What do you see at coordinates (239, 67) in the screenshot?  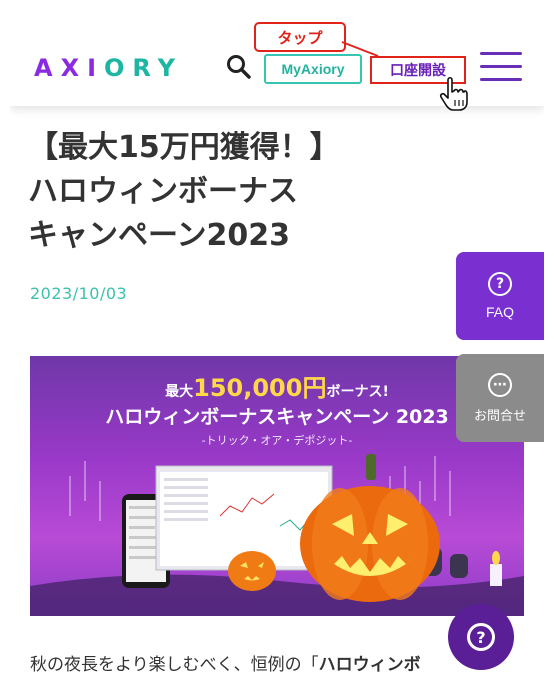 I see `search-icon` at bounding box center [239, 67].